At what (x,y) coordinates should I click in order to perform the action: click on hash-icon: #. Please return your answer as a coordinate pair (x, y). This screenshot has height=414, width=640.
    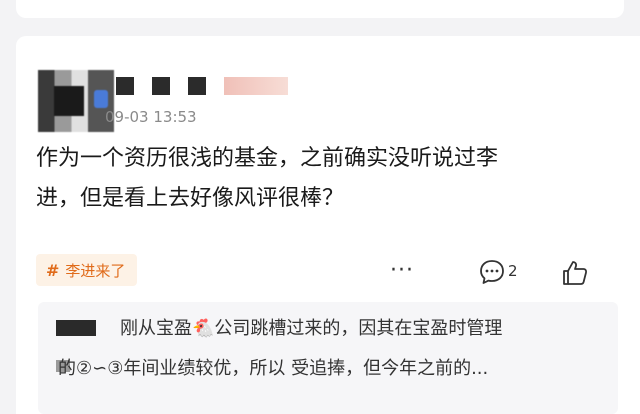
    Looking at the image, I should click on (53, 270).